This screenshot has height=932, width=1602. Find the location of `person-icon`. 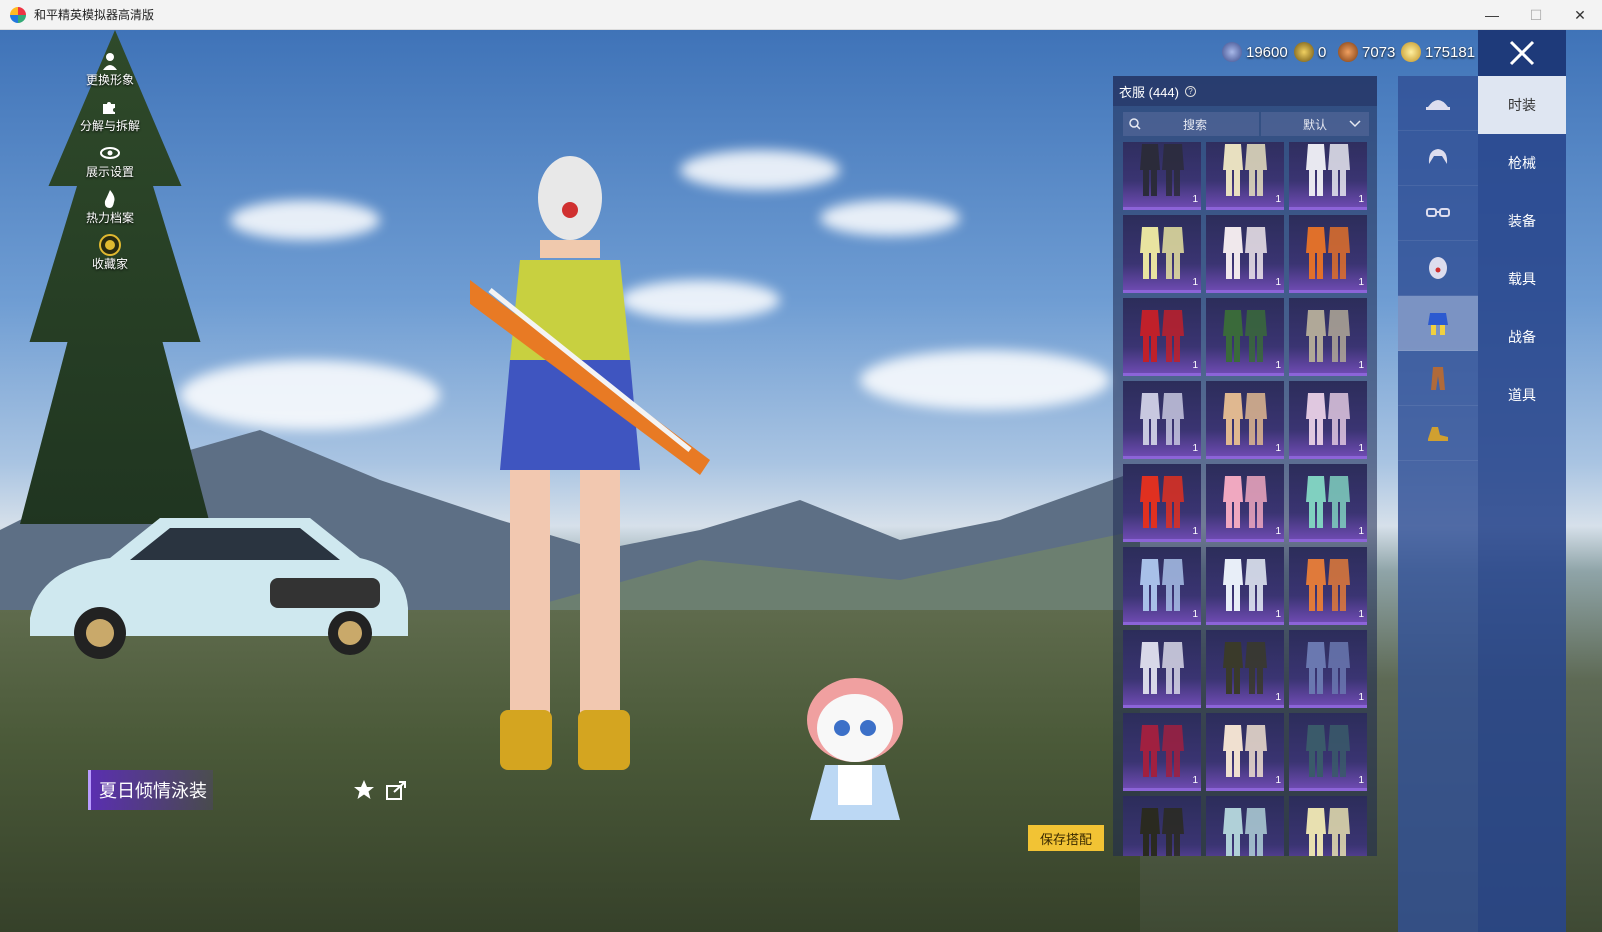

person-icon is located at coordinates (110, 61).